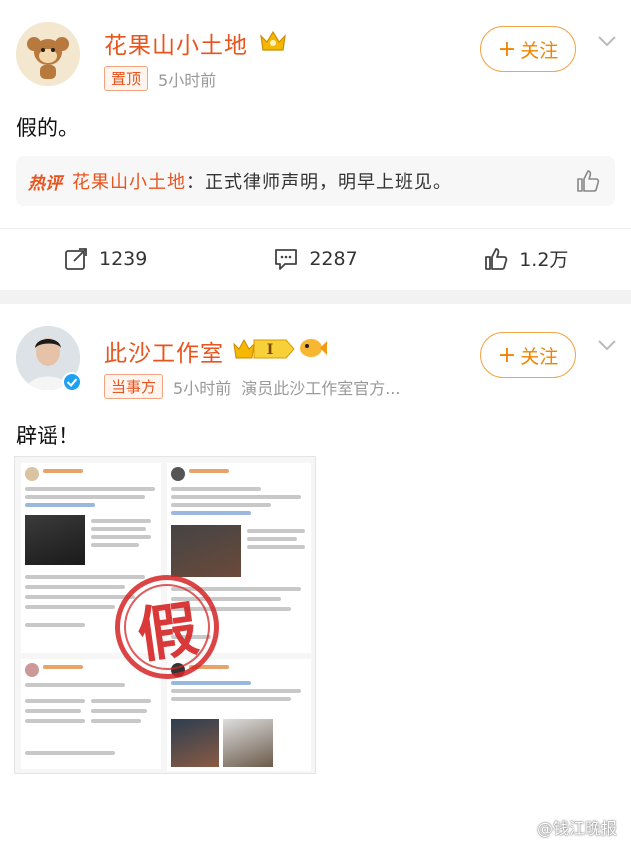 This screenshot has height=851, width=631. Describe the element at coordinates (333, 258) in the screenshot. I see `comment-count: 2287` at that location.